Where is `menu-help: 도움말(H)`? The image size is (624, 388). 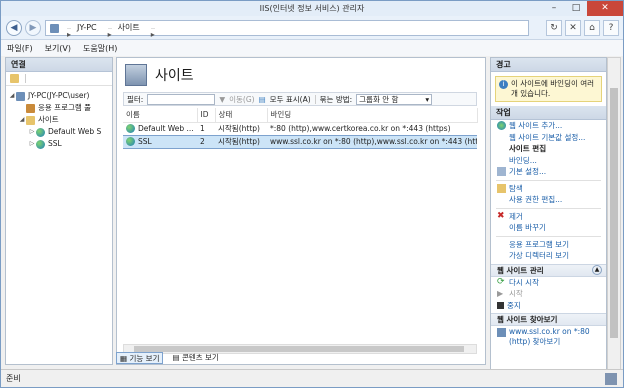 menu-help: 도움말(H) is located at coordinates (100, 48).